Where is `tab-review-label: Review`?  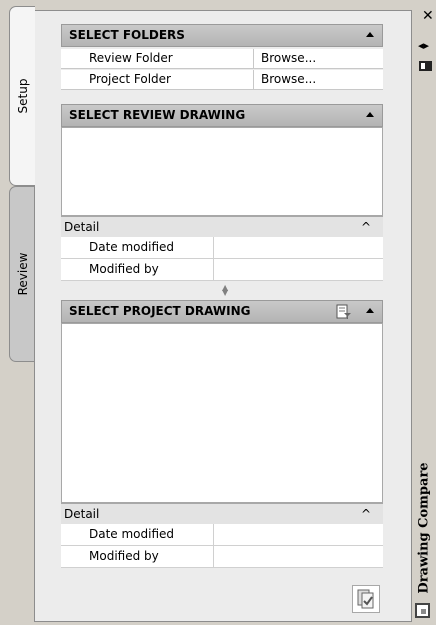
tab-review-label: Review is located at coordinates (22, 274).